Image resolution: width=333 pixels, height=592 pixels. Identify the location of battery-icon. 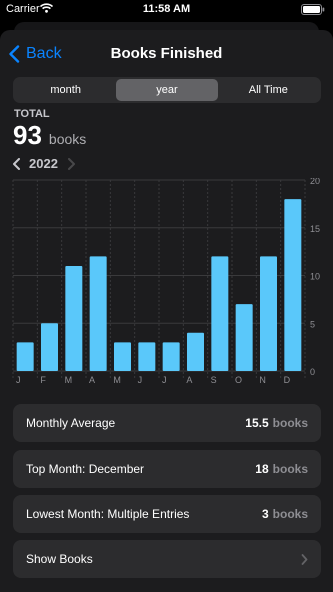
(313, 9).